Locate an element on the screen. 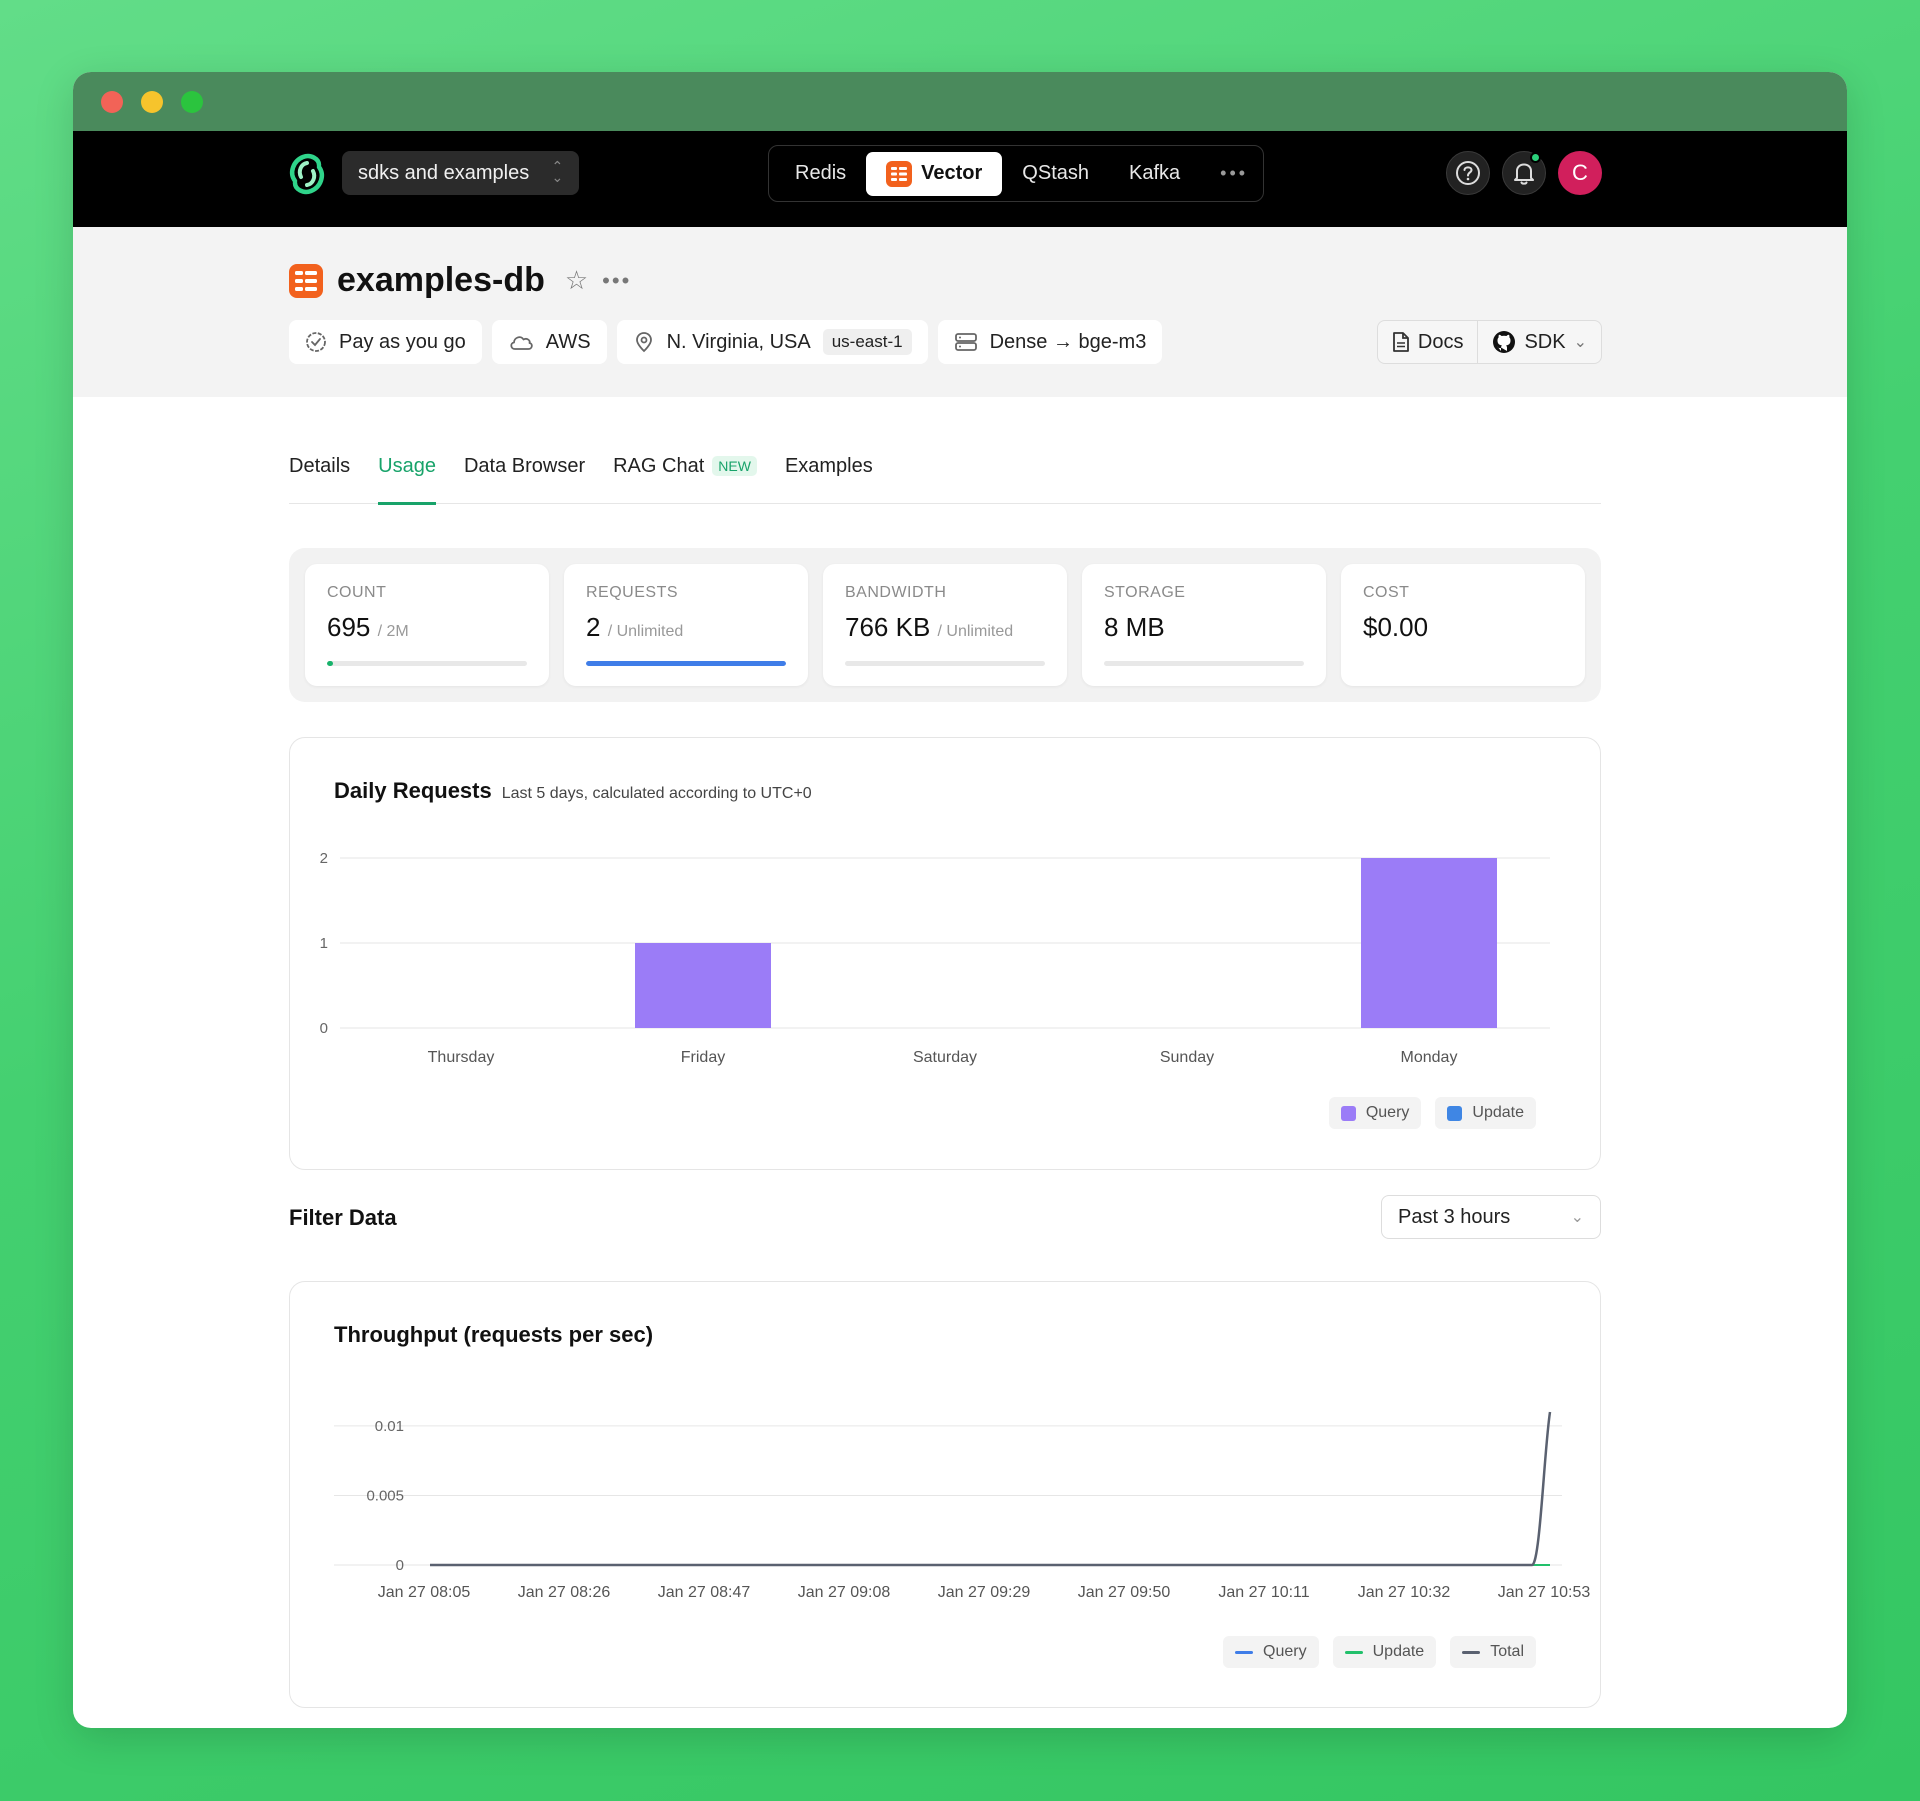 This screenshot has width=1920, height=1801. product-tab-kafka: Kafka is located at coordinates (1154, 174).